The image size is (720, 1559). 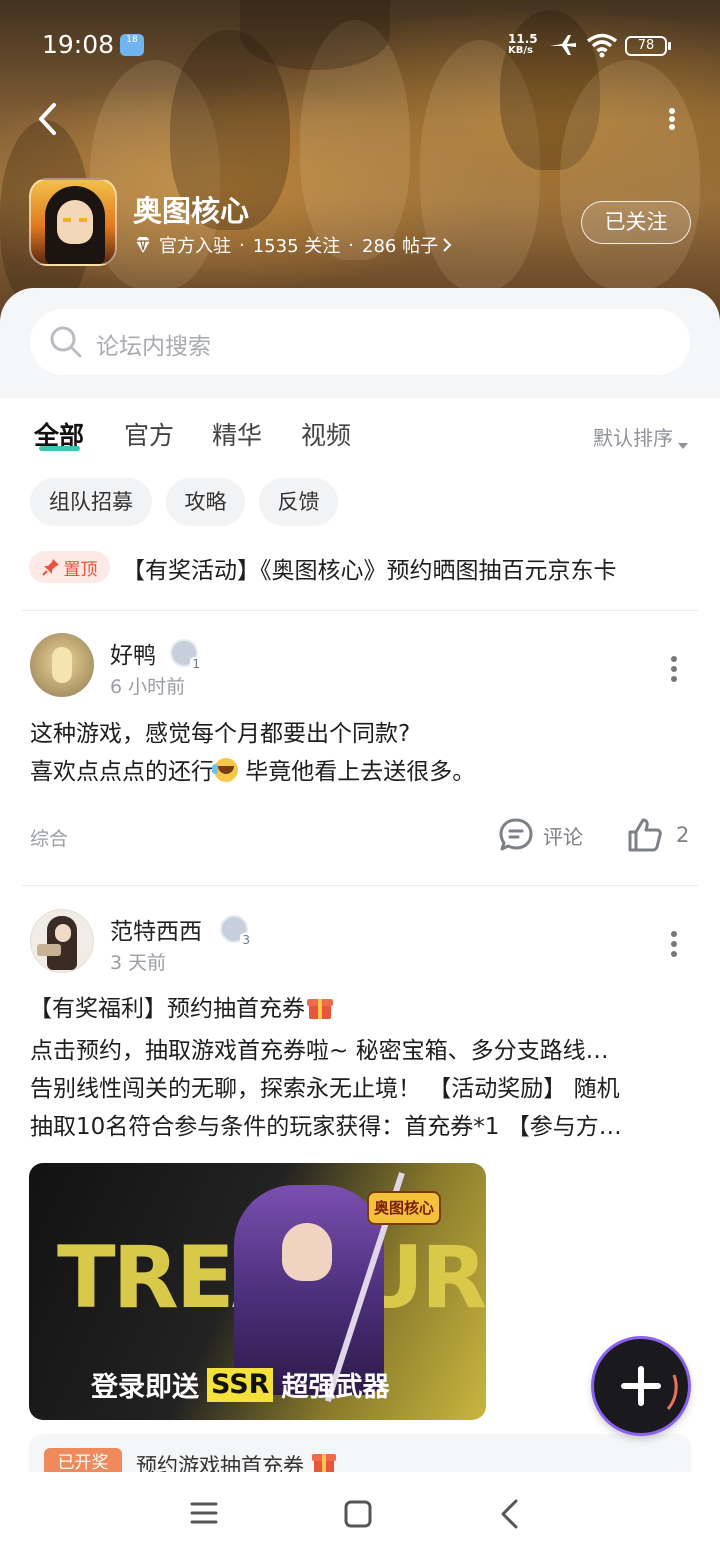 What do you see at coordinates (66, 342) in the screenshot?
I see `search-icon` at bounding box center [66, 342].